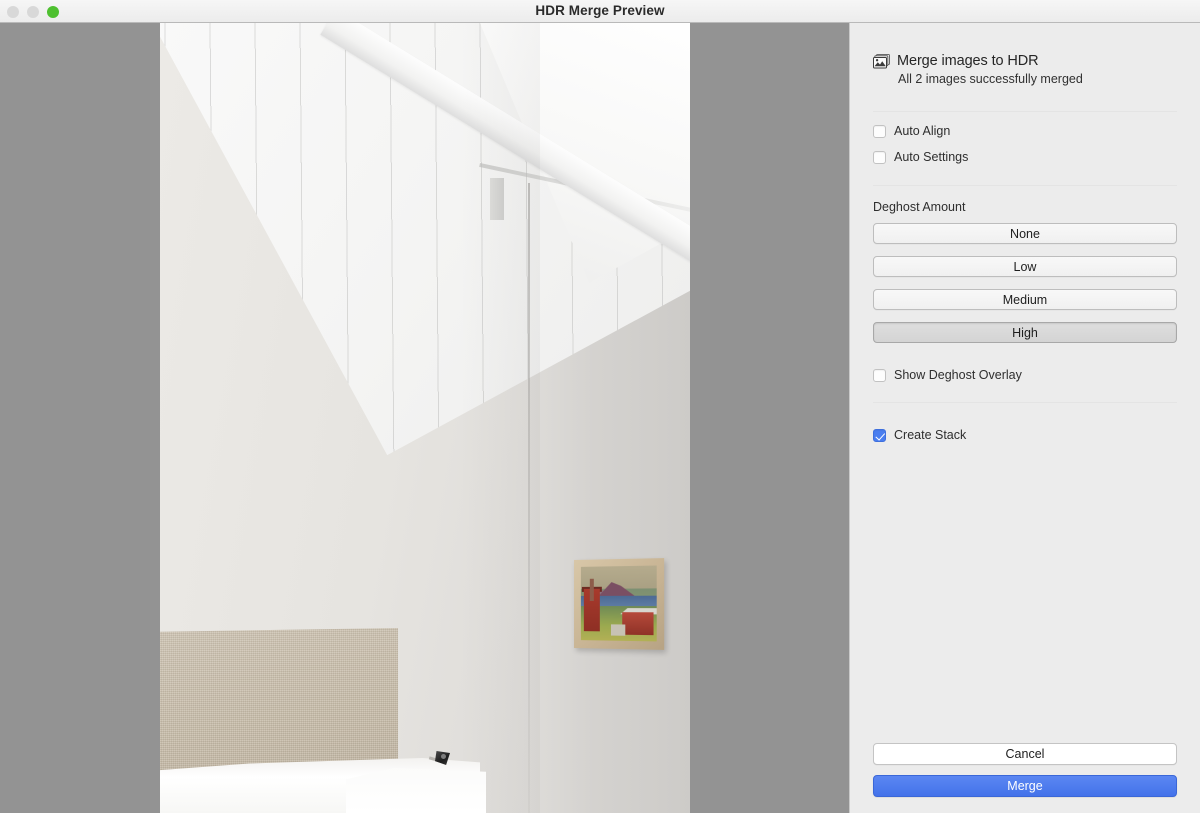 The height and width of the screenshot is (813, 1200). What do you see at coordinates (439, 759) in the screenshot?
I see `photo-reading-lamp` at bounding box center [439, 759].